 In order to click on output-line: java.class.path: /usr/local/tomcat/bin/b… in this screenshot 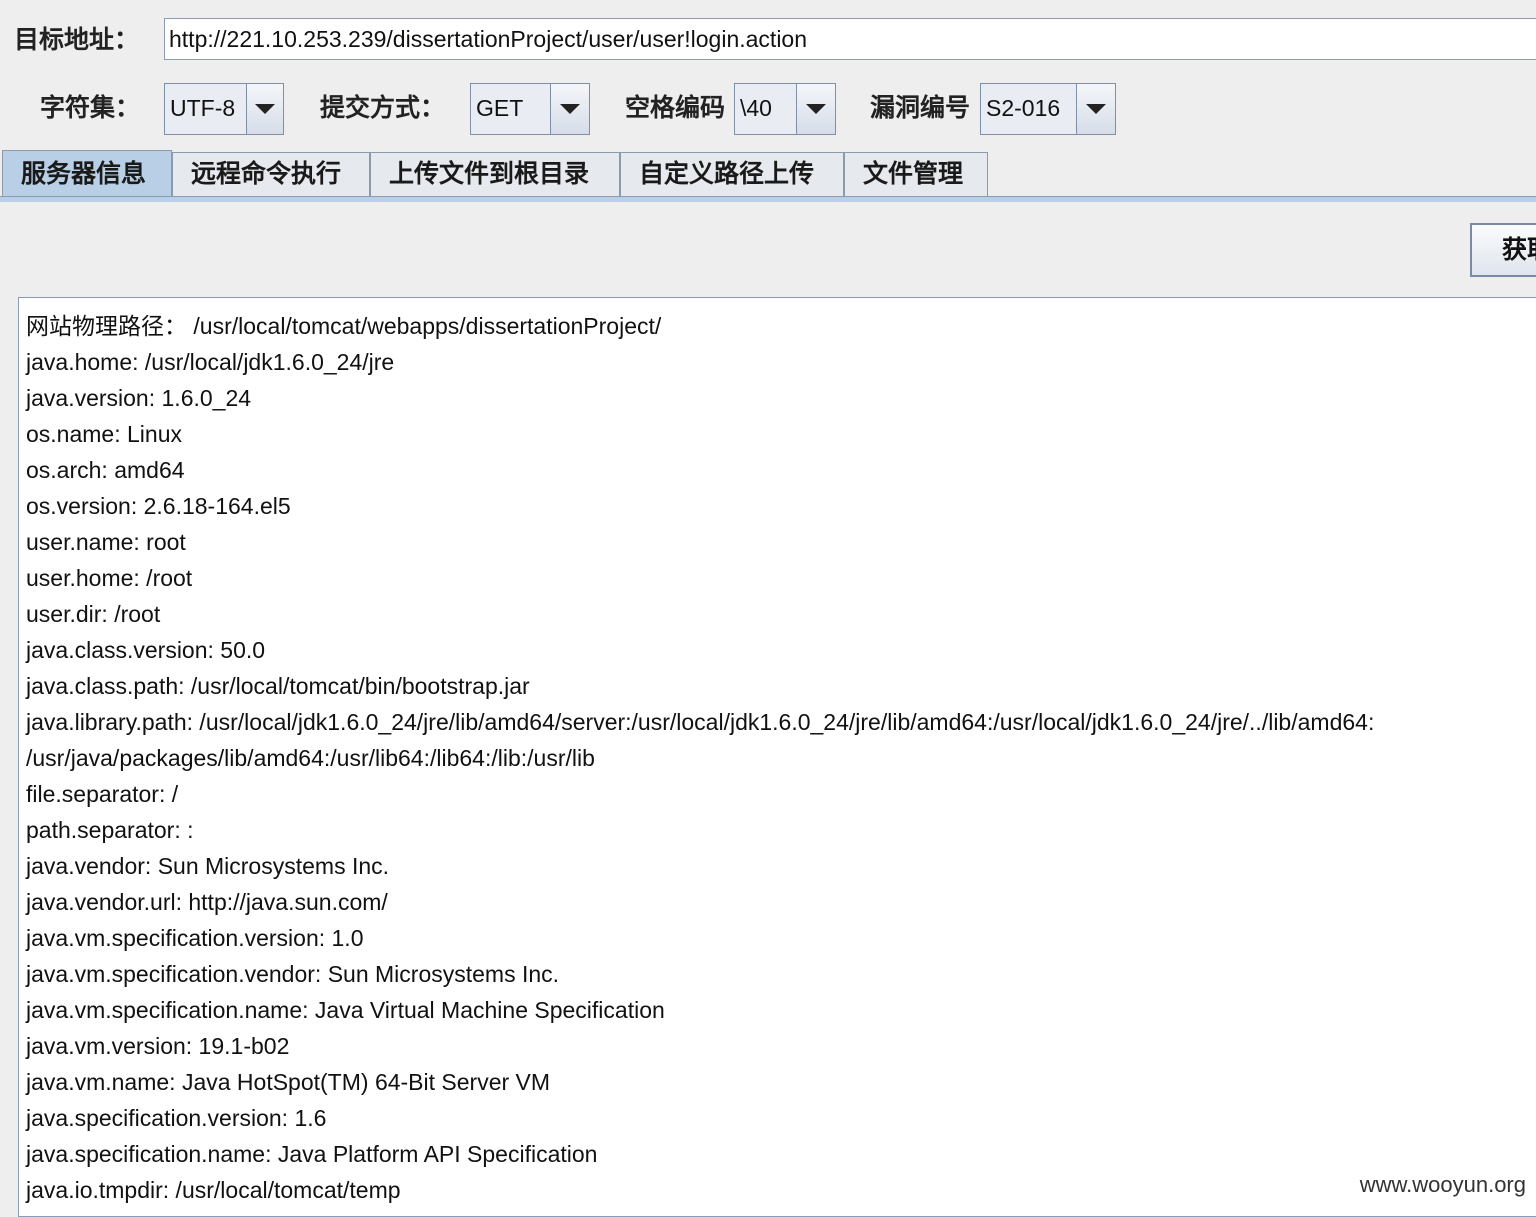, I will do `click(278, 686)`.